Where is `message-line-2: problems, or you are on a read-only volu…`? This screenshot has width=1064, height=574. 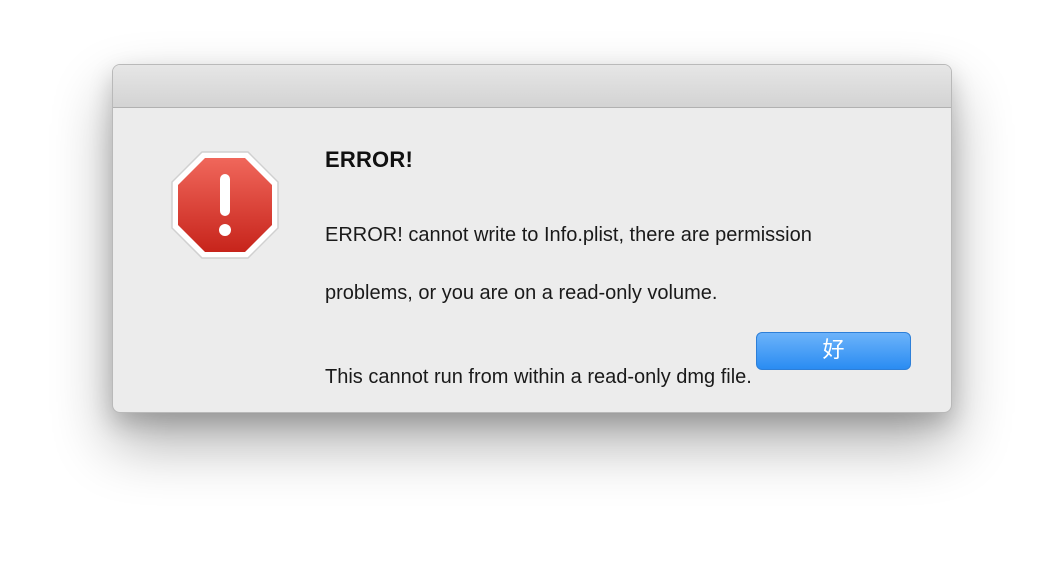
message-line-2: problems, or you are on a read-only volu… is located at coordinates (521, 293).